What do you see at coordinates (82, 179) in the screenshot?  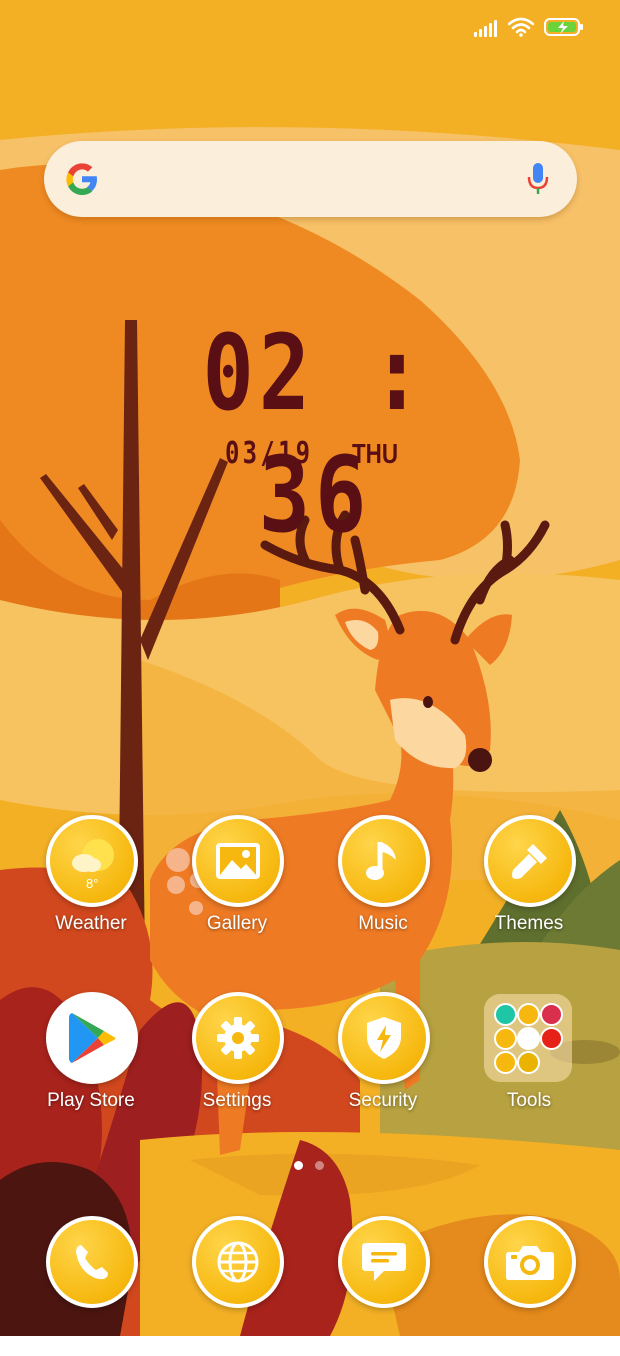 I see `google-g-icon` at bounding box center [82, 179].